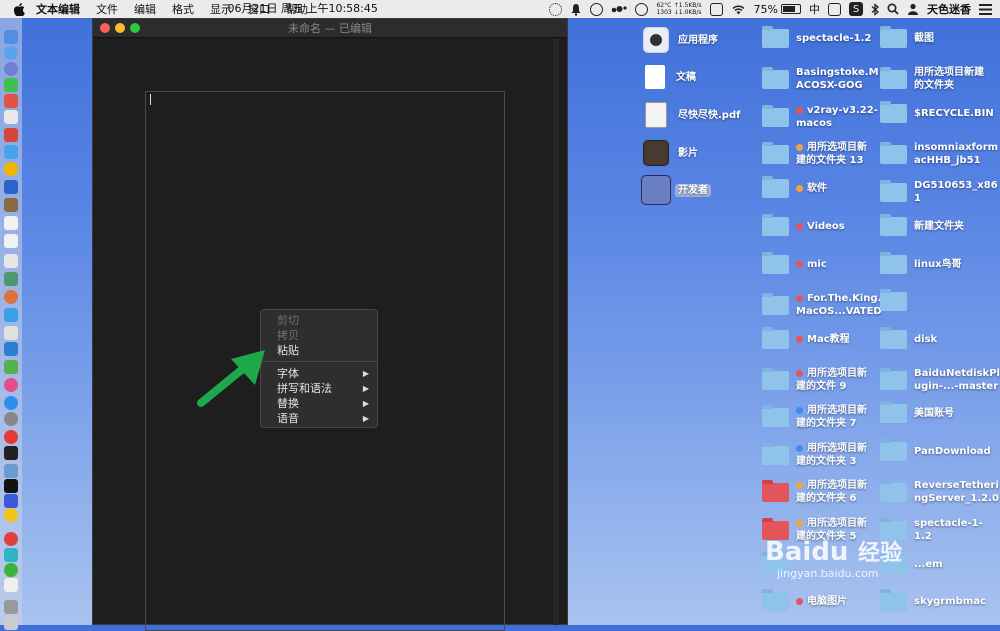  I want to click on apple-menu-icon, so click(19, 9).